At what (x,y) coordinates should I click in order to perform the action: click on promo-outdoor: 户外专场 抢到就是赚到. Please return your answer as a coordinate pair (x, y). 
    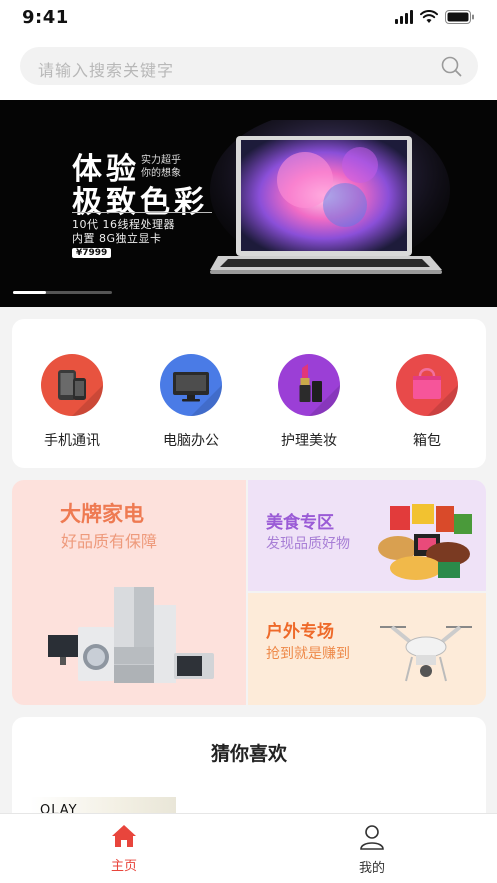
    Looking at the image, I should click on (367, 649).